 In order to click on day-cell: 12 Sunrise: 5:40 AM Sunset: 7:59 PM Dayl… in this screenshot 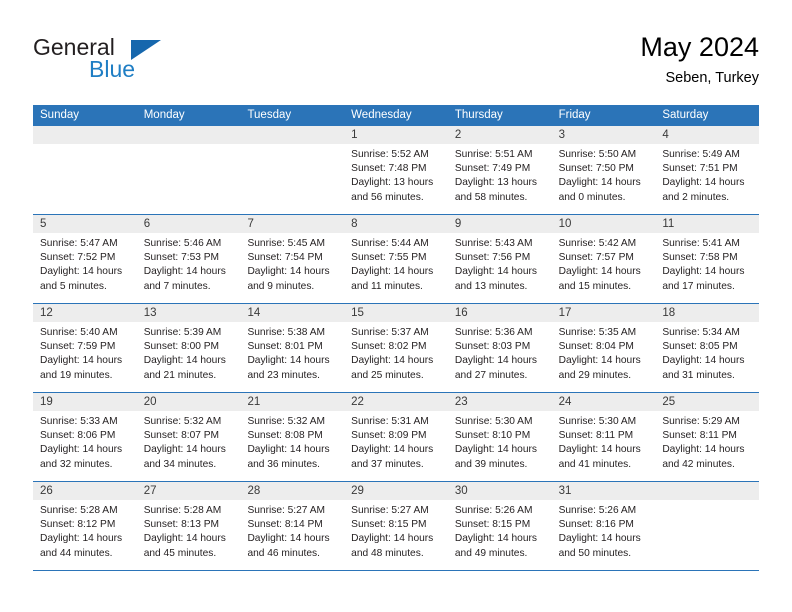, I will do `click(85, 348)`.